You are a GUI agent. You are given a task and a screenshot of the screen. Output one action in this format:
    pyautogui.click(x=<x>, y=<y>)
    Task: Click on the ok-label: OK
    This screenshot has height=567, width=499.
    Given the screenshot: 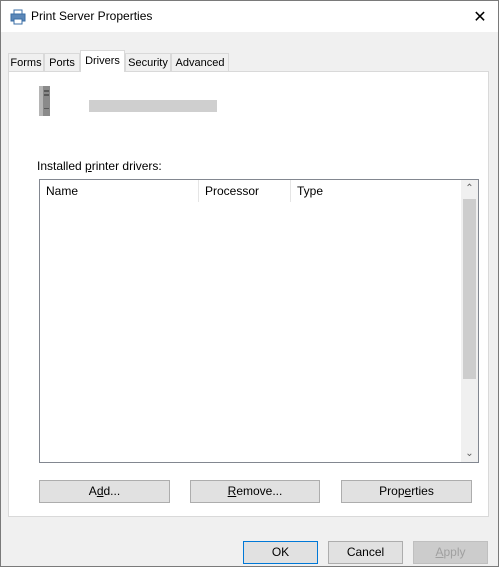 What is the action you would take?
    pyautogui.click(x=280, y=552)
    